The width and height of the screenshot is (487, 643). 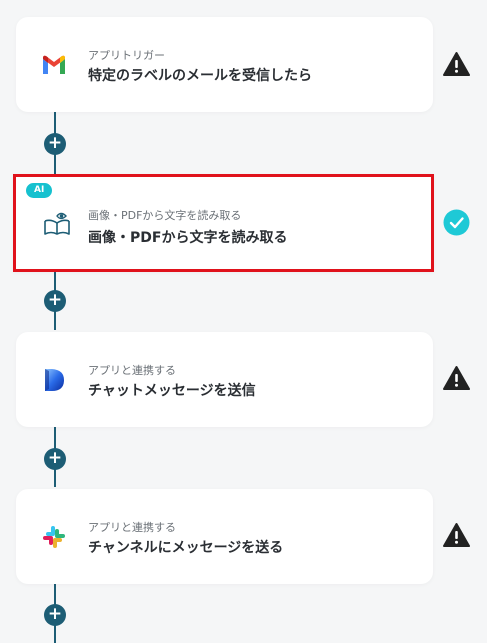 I want to click on app-d-logo-icon, so click(x=54, y=380).